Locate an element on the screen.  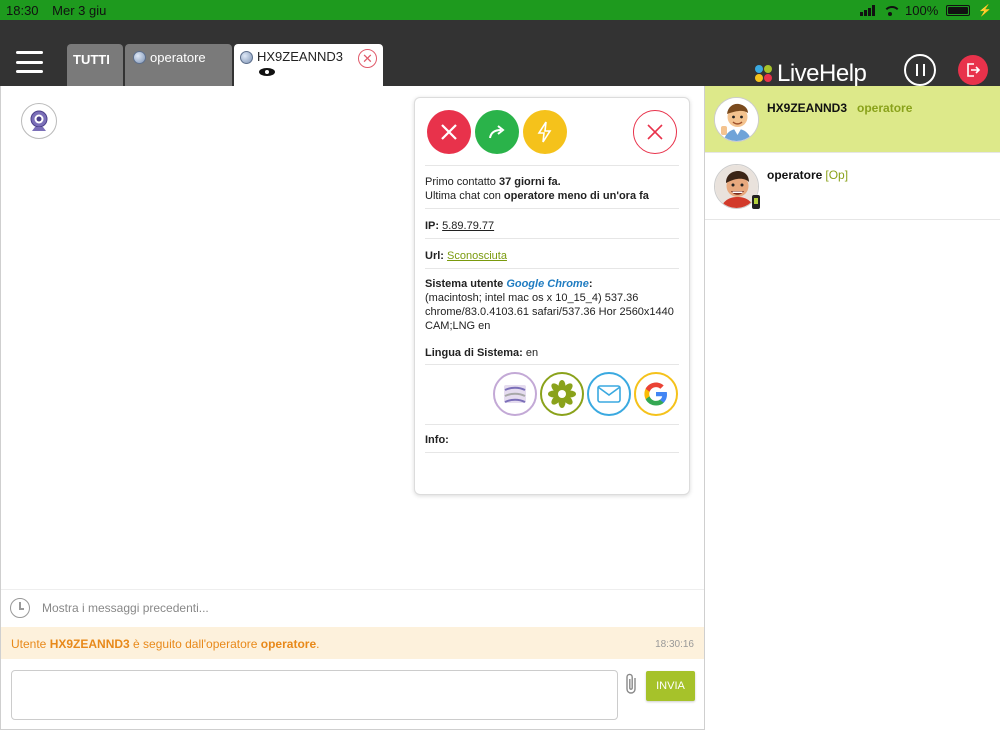
tab-operator: operatore is located at coordinates (178, 65).